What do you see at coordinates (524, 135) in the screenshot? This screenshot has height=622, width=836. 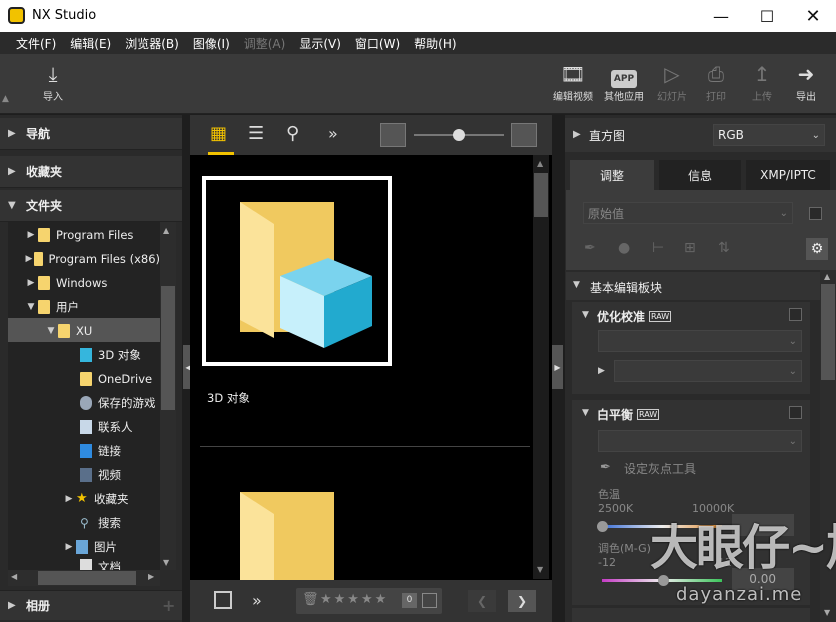 I see `large-thumbnail-icon` at bounding box center [524, 135].